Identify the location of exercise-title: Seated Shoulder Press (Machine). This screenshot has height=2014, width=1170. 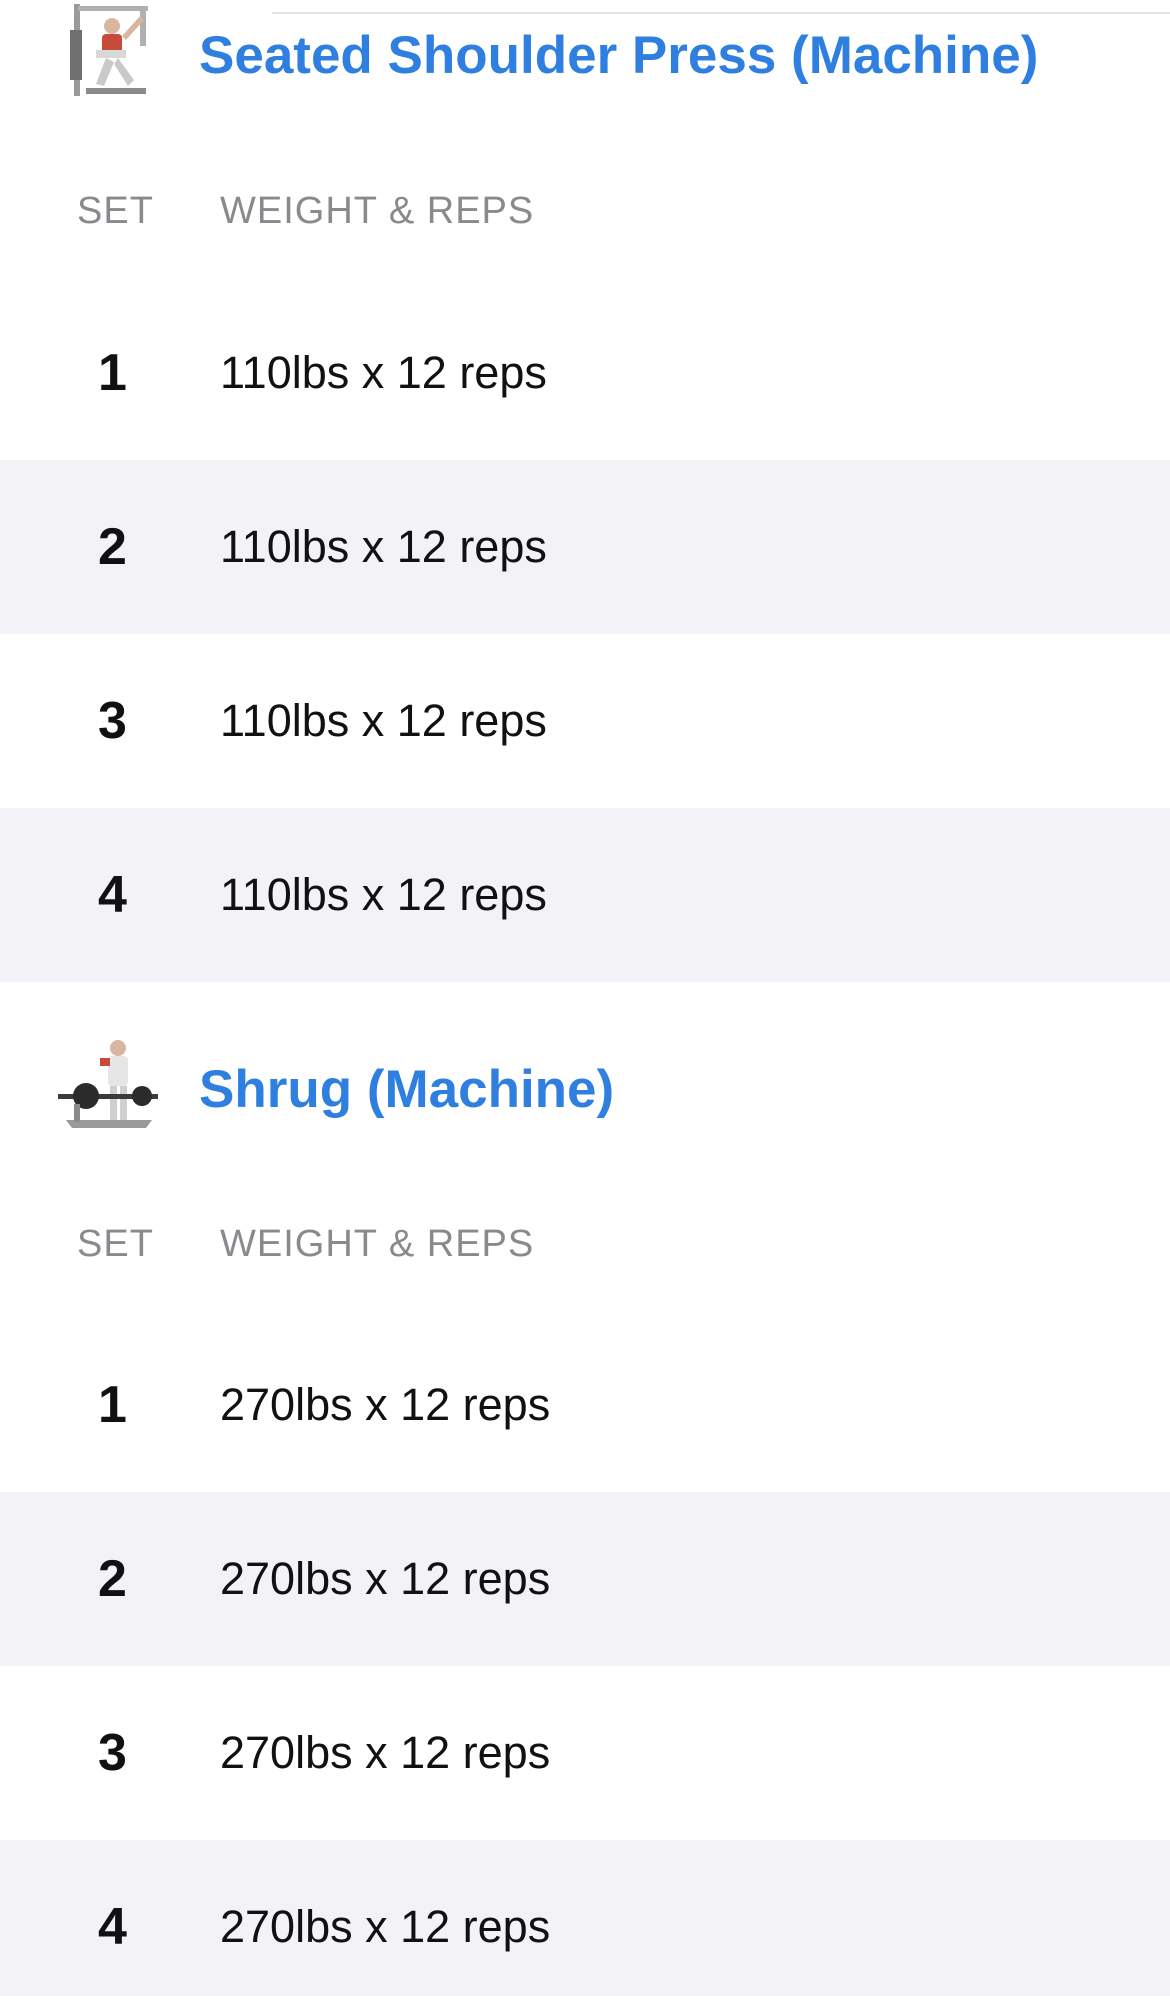
(618, 56).